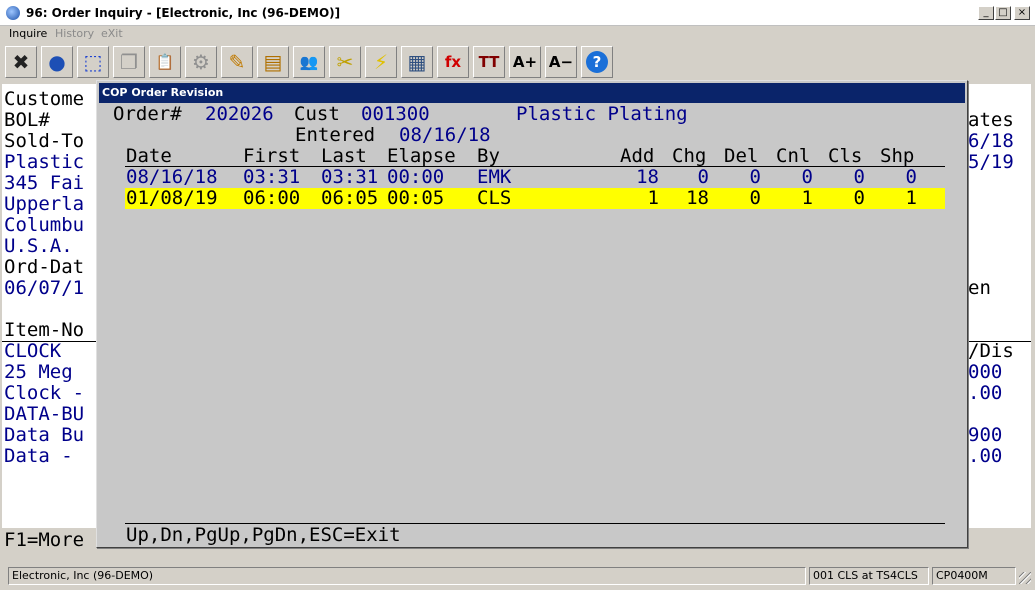 This screenshot has height=590, width=1035. I want to click on order-label: Order#, so click(147, 114).